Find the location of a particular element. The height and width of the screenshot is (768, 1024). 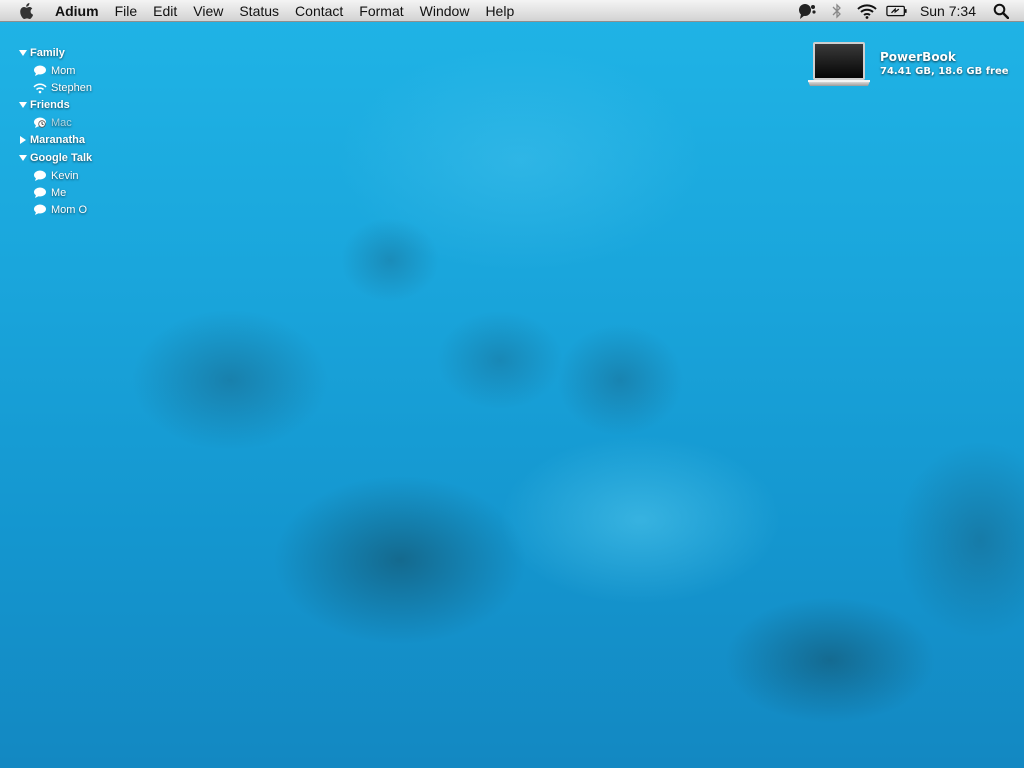

menu-format: Format is located at coordinates (381, 11).